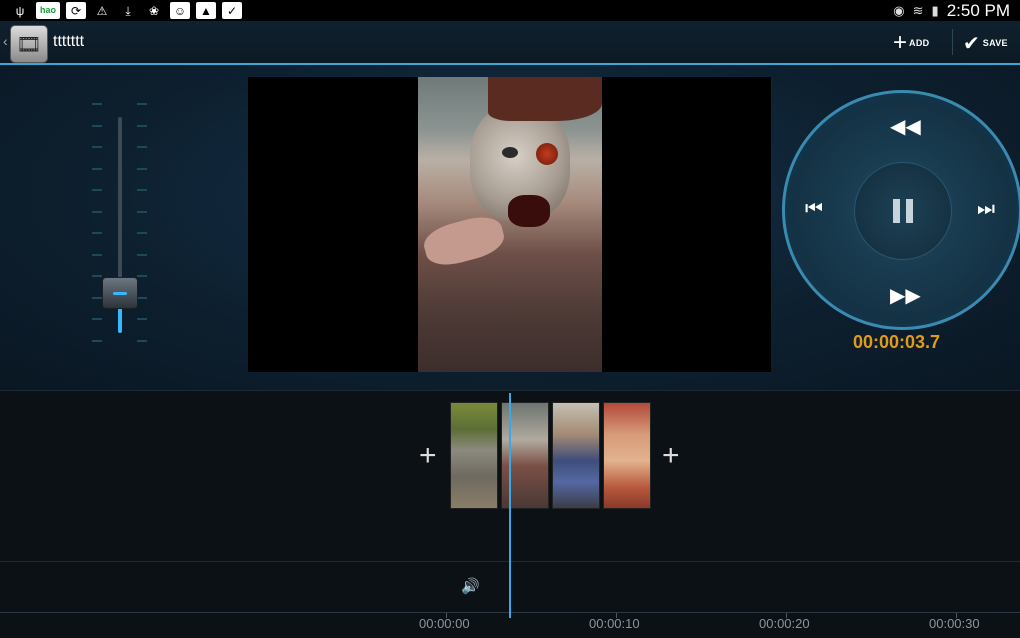 The width and height of the screenshot is (1020, 638). Describe the element at coordinates (954, 623) in the screenshot. I see `ruler-label-30: 00:00:30` at that location.